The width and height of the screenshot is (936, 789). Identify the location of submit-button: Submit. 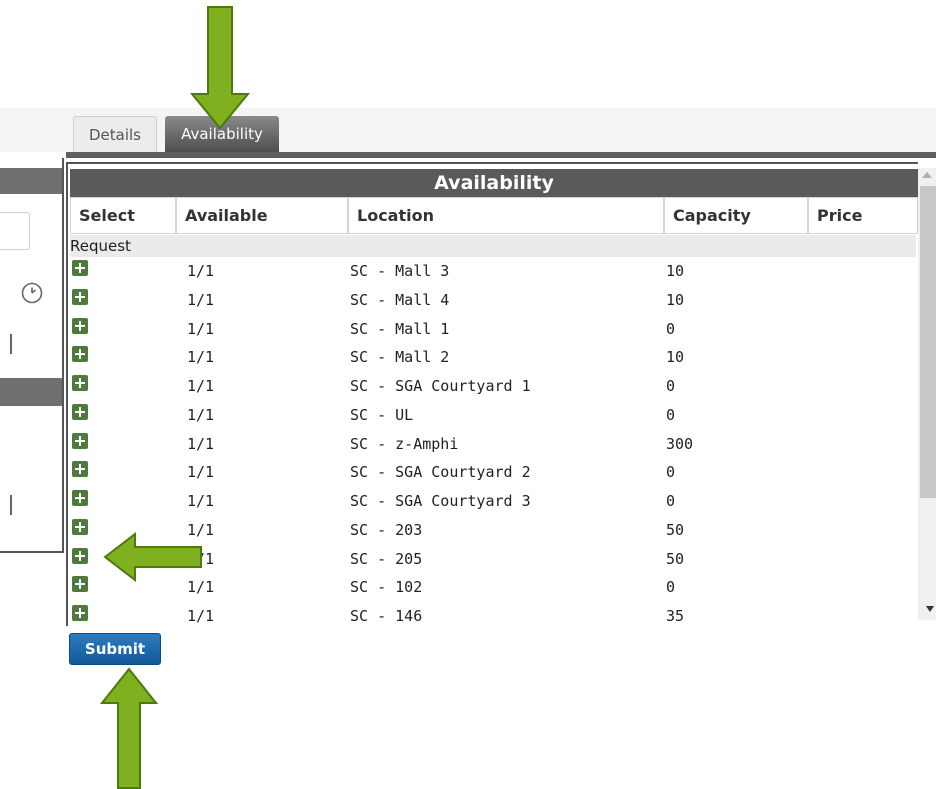
(115, 649).